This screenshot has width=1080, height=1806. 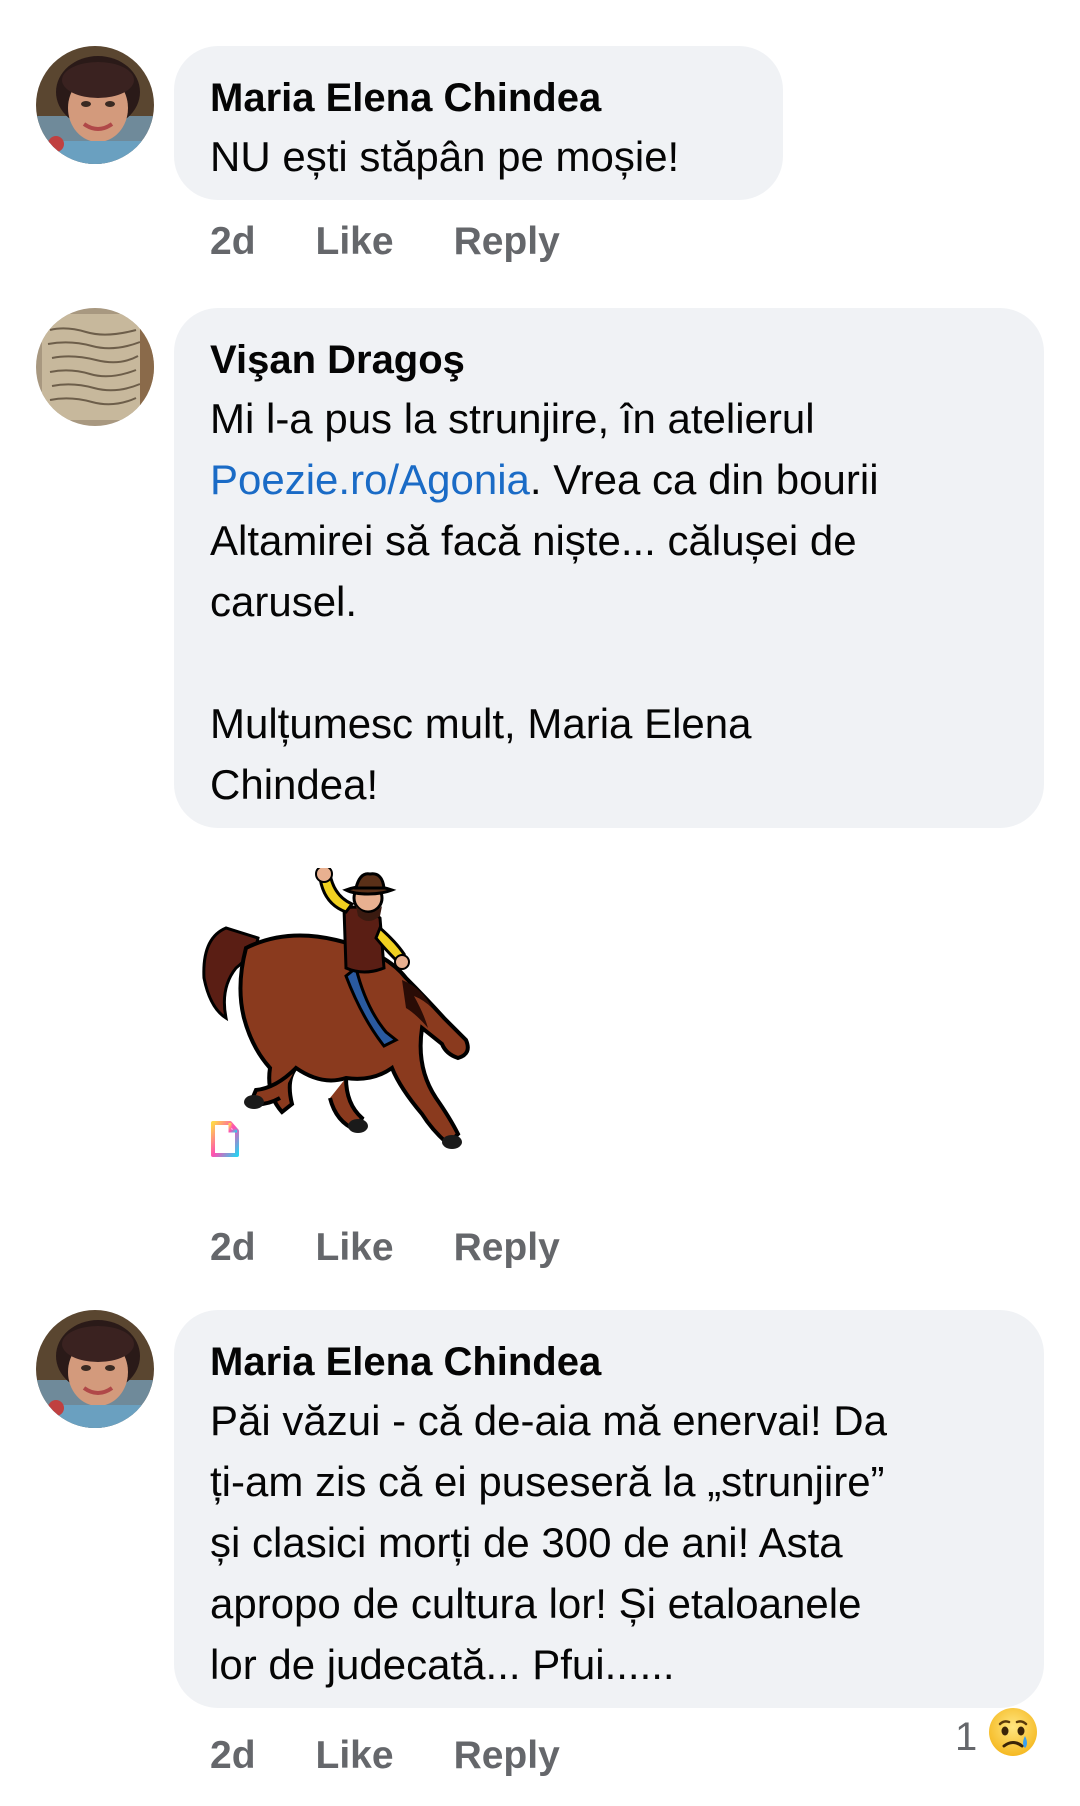 I want to click on comment-text-part: Mi l-a pus la strunjire, în atelierul, so click(x=512, y=418).